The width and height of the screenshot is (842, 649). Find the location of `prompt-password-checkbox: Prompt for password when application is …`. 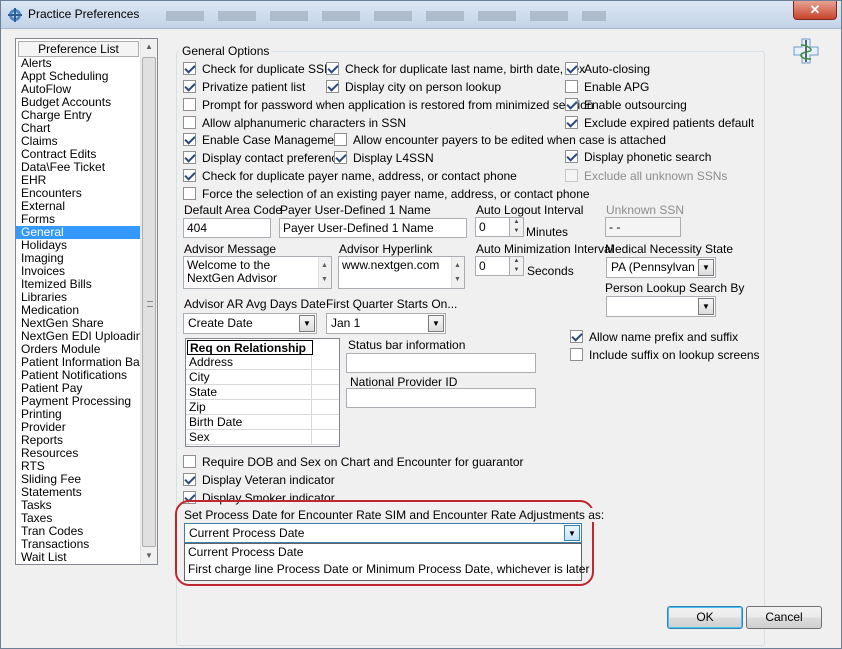

prompt-password-checkbox: Prompt for password when application is … is located at coordinates (388, 105).